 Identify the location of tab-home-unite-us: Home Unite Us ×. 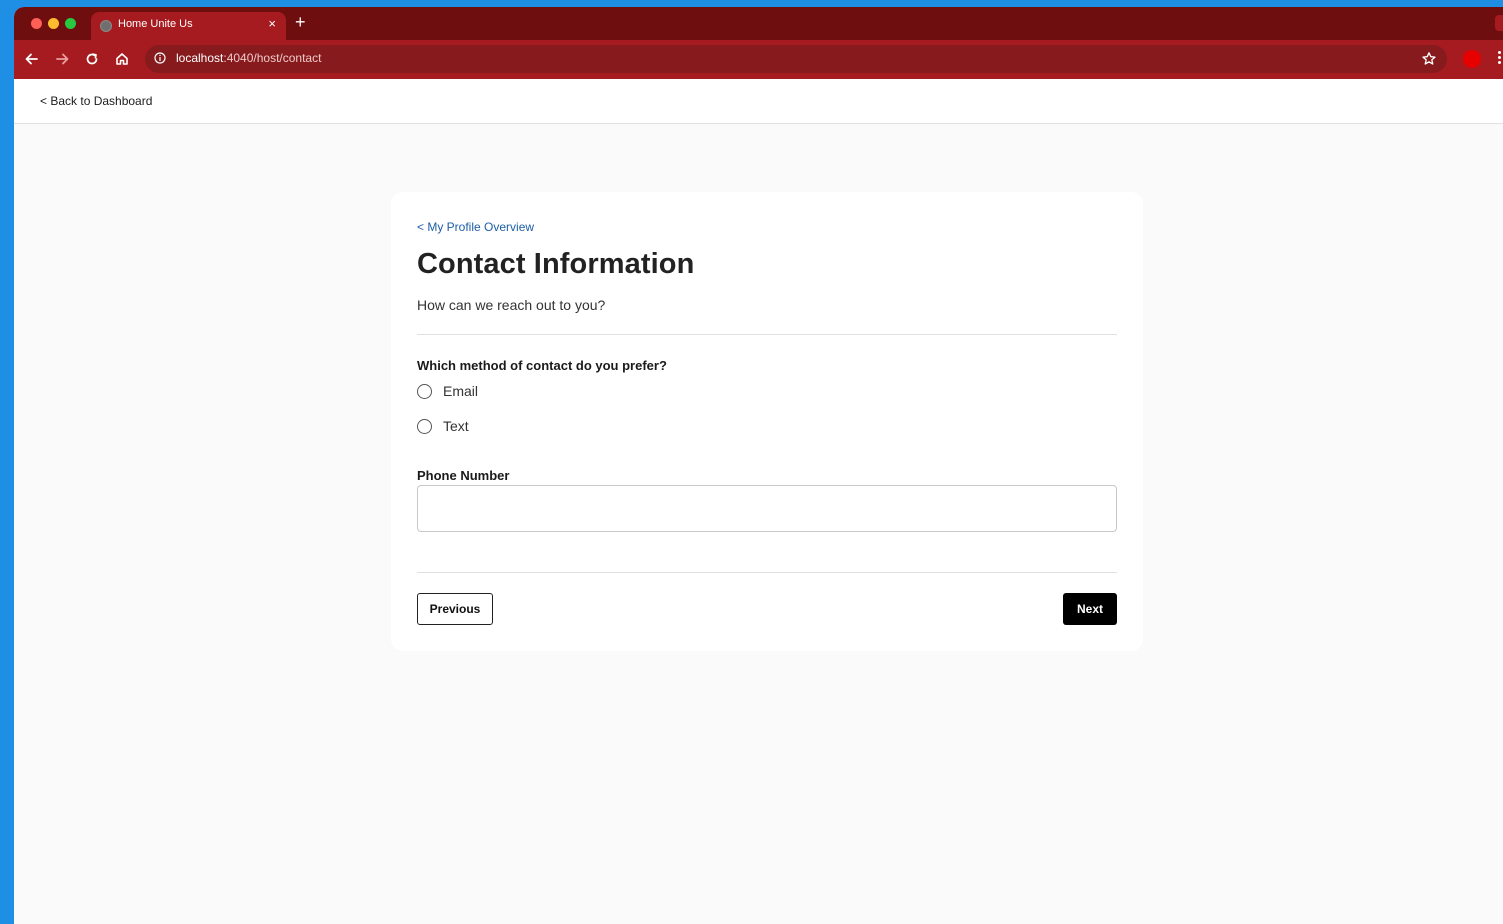
(188, 26).